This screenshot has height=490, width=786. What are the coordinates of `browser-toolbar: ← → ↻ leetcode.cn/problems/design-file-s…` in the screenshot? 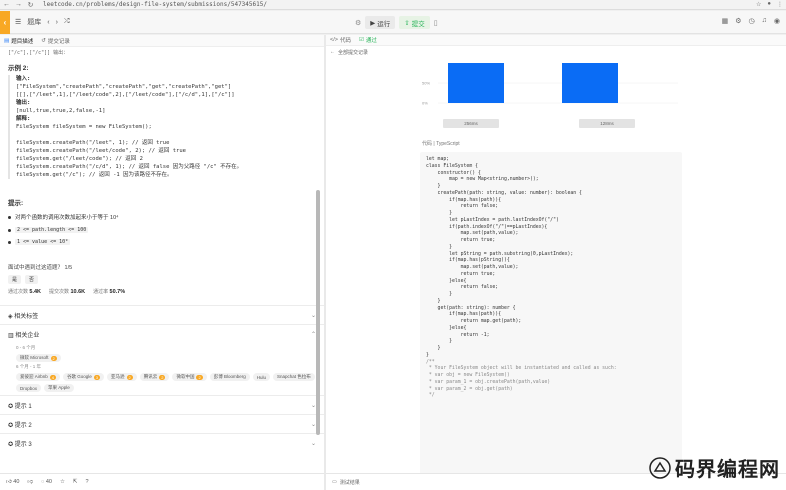 It's located at (393, 5).